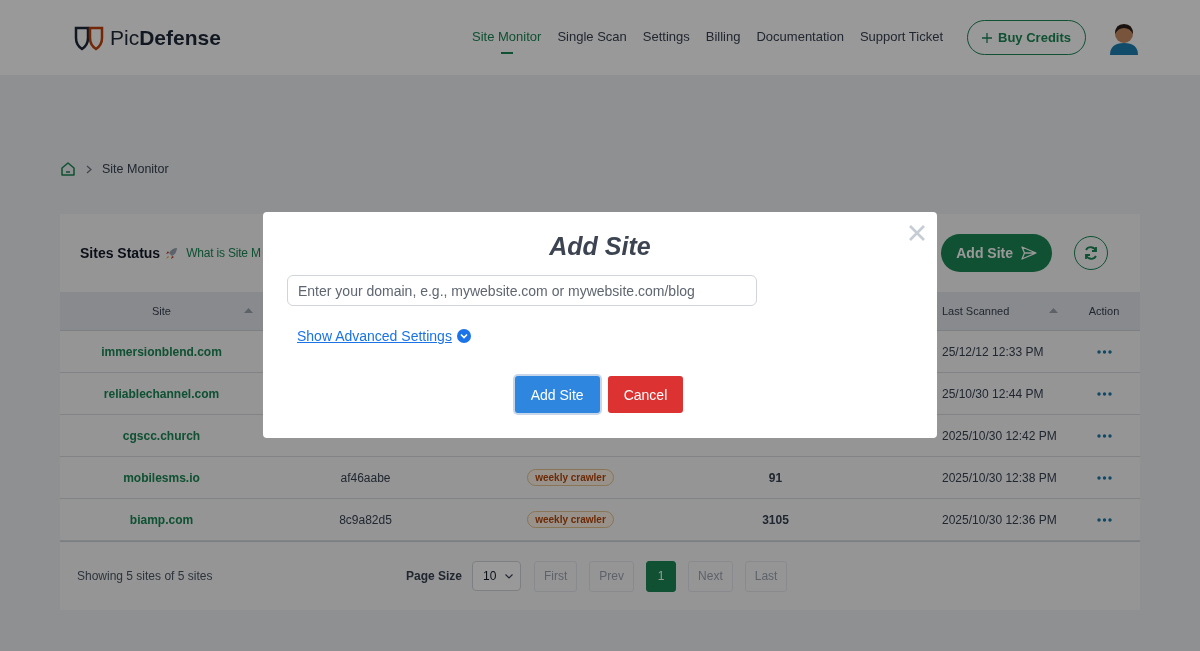  What do you see at coordinates (365, 519) in the screenshot?
I see `hash-cell: 8c9a82d5` at bounding box center [365, 519].